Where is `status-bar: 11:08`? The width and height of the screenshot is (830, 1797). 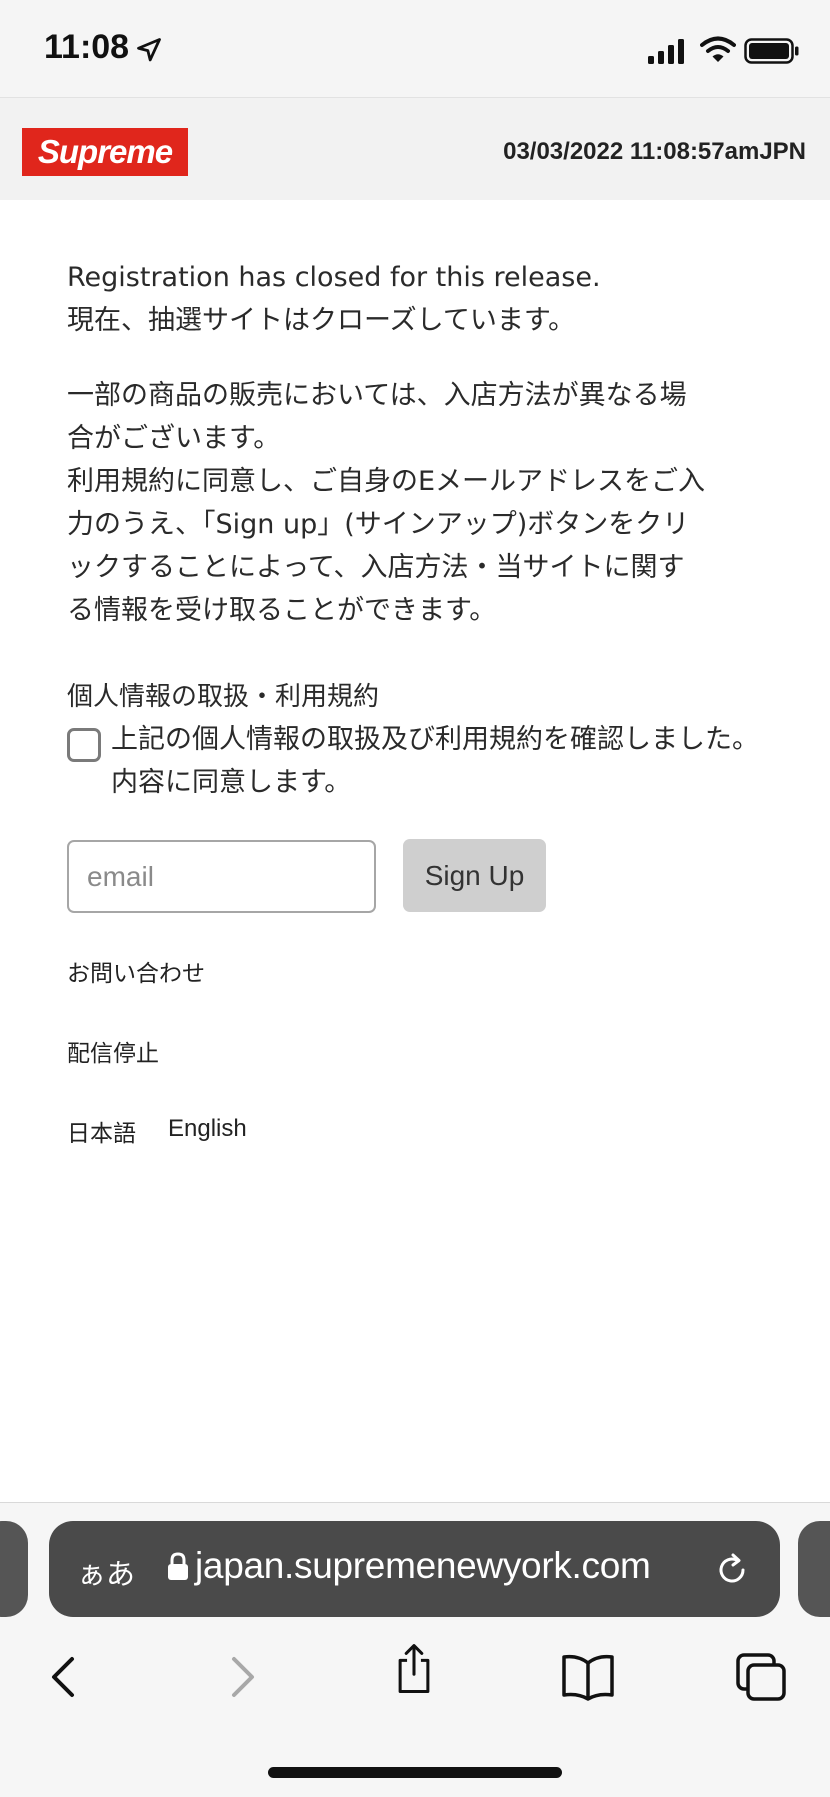 status-bar: 11:08 is located at coordinates (415, 48).